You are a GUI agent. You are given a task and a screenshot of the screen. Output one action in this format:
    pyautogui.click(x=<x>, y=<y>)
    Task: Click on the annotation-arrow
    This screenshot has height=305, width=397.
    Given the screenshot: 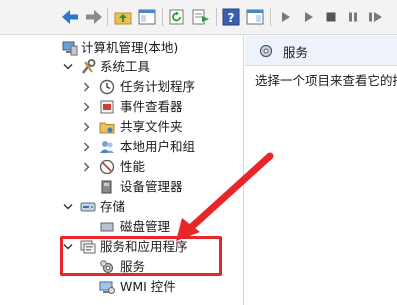 What is the action you would take?
    pyautogui.click(x=225, y=196)
    